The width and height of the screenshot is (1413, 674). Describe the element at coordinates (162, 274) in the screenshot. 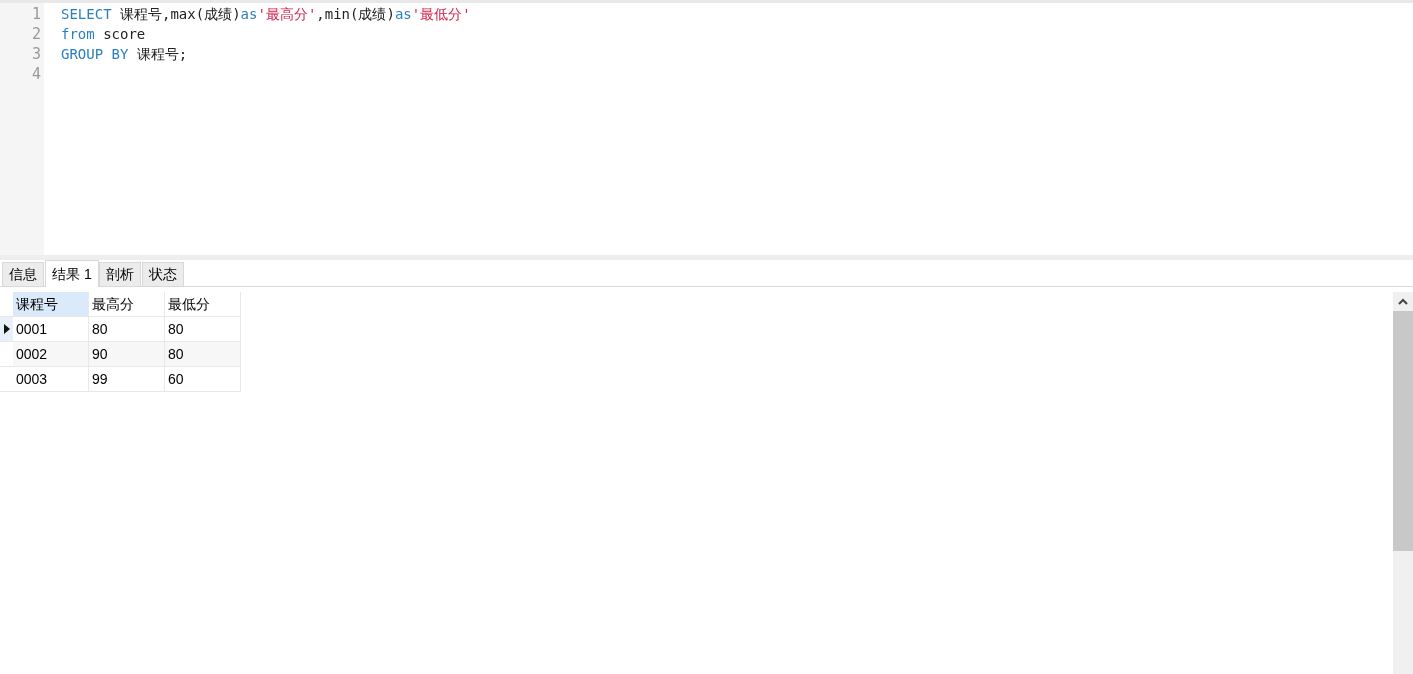

I see `result-tab: 状态` at that location.